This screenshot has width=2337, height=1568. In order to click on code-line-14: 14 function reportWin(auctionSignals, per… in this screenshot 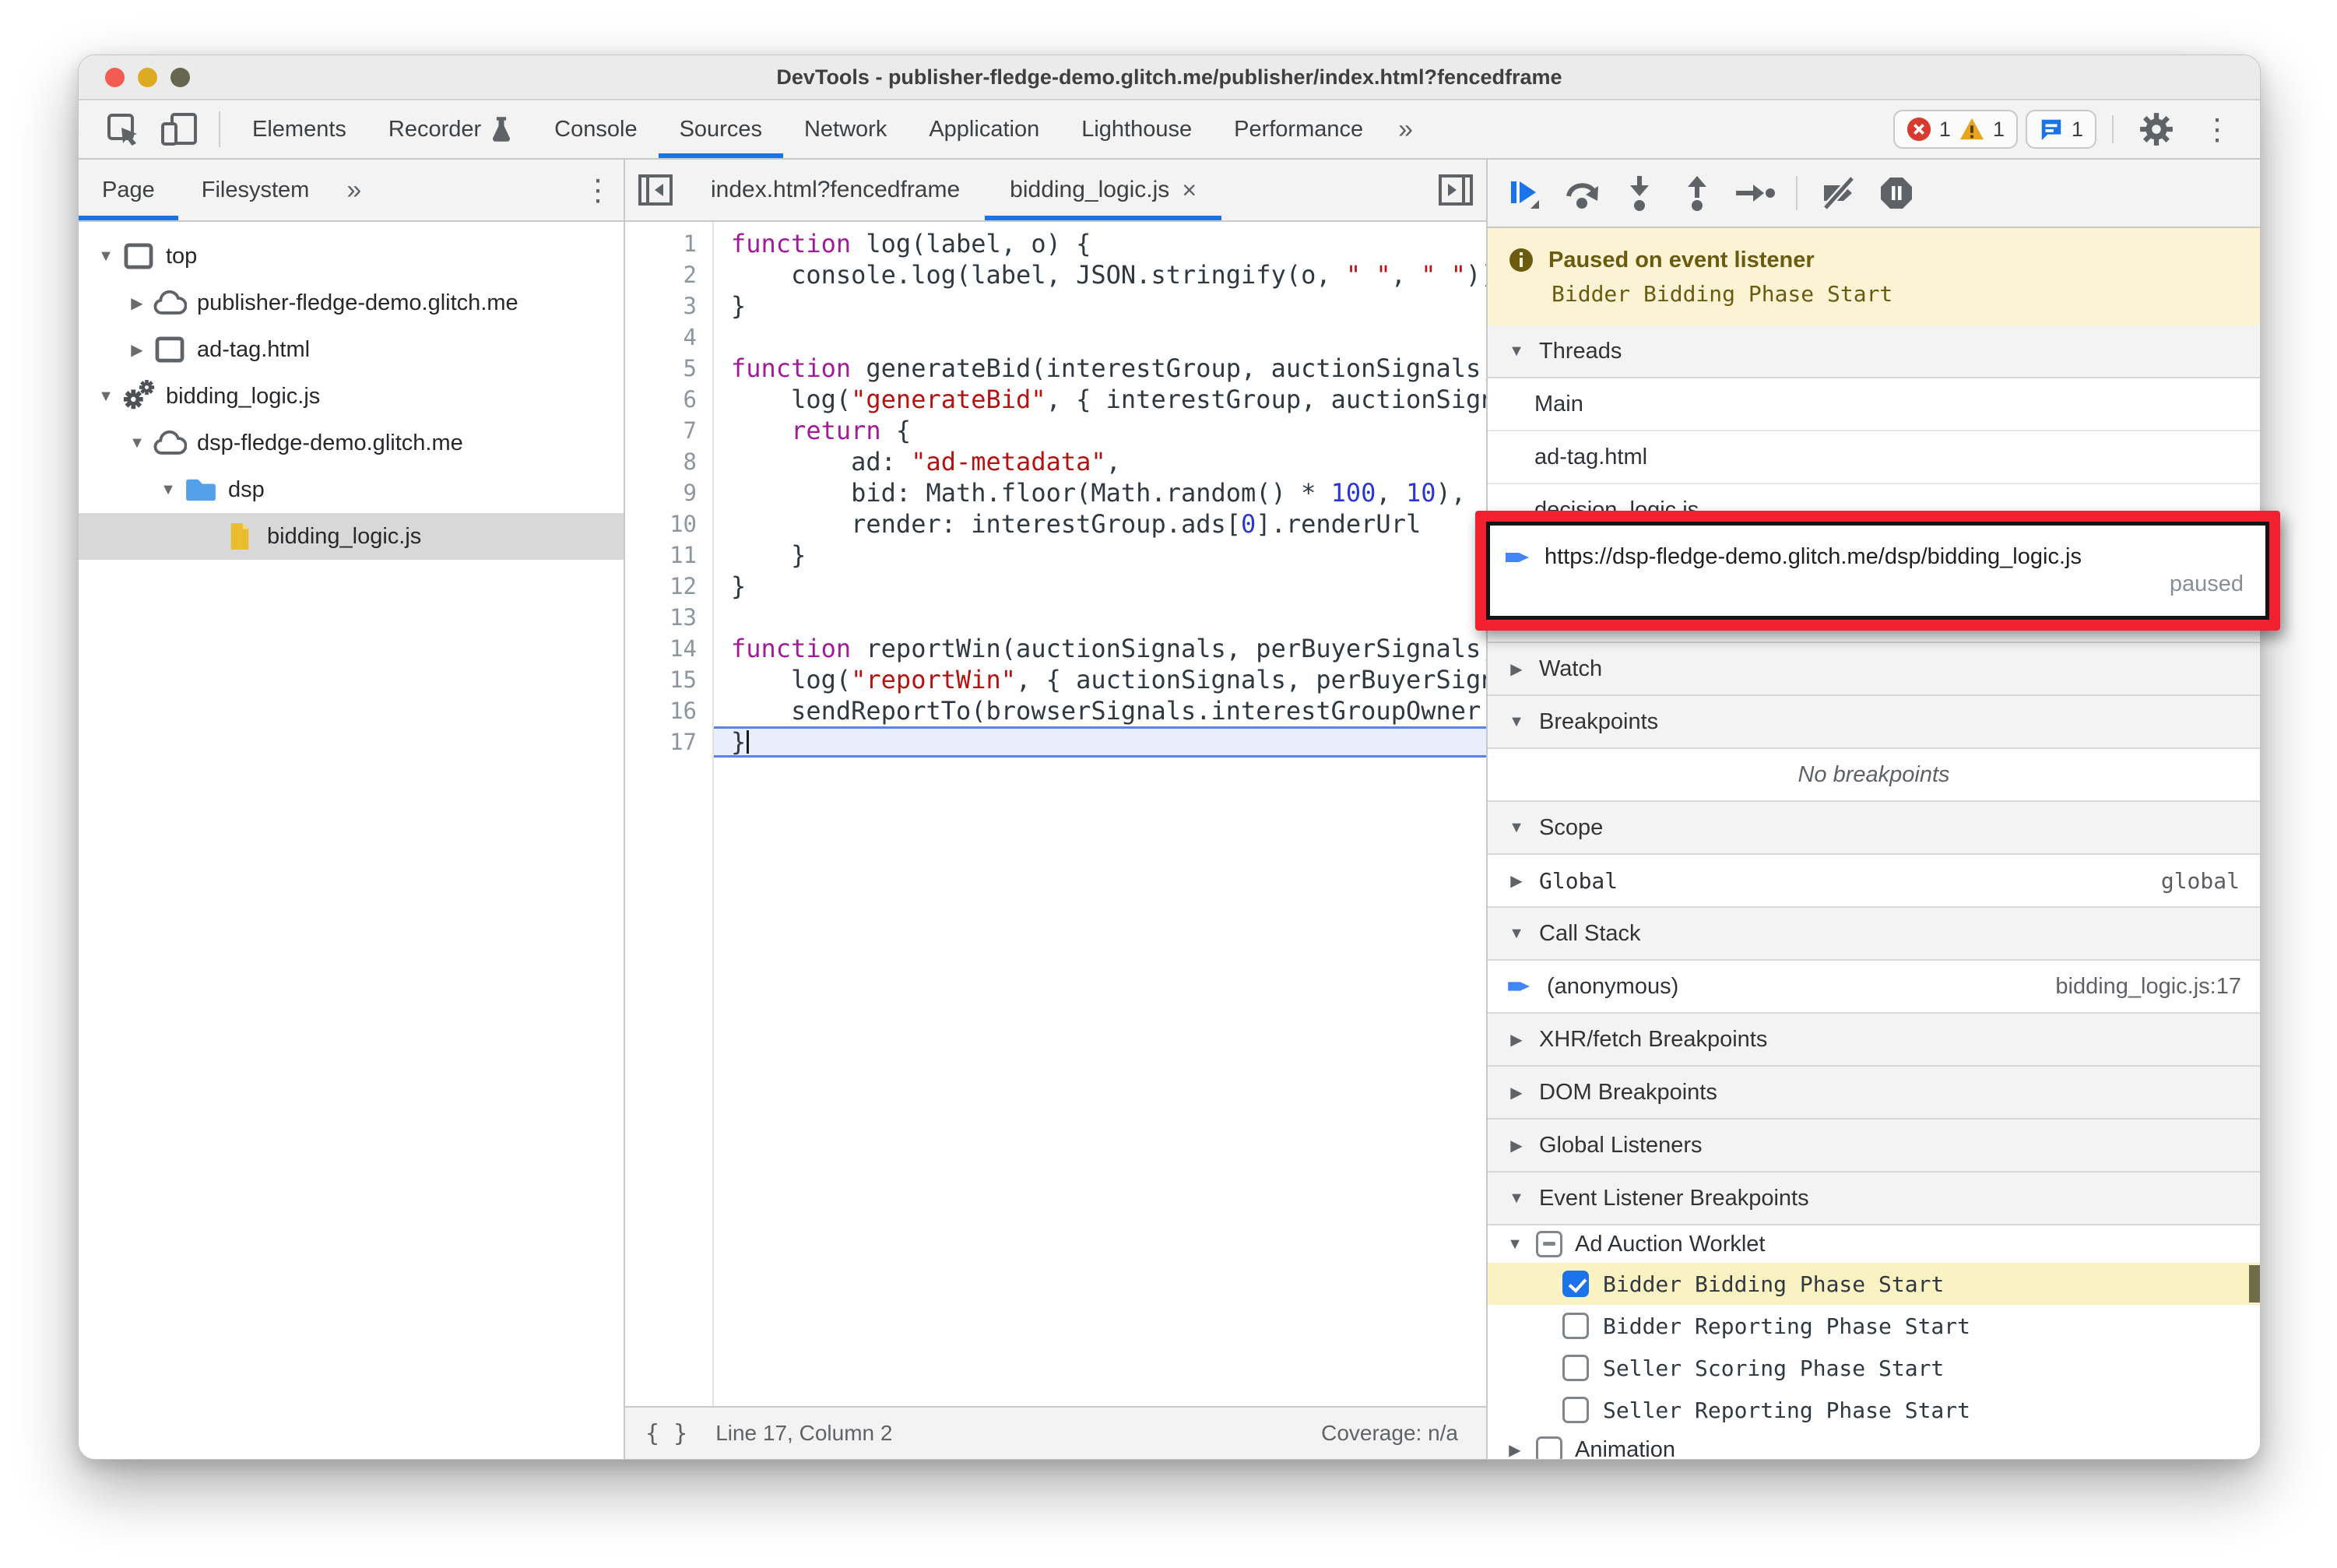, I will do `click(1056, 648)`.